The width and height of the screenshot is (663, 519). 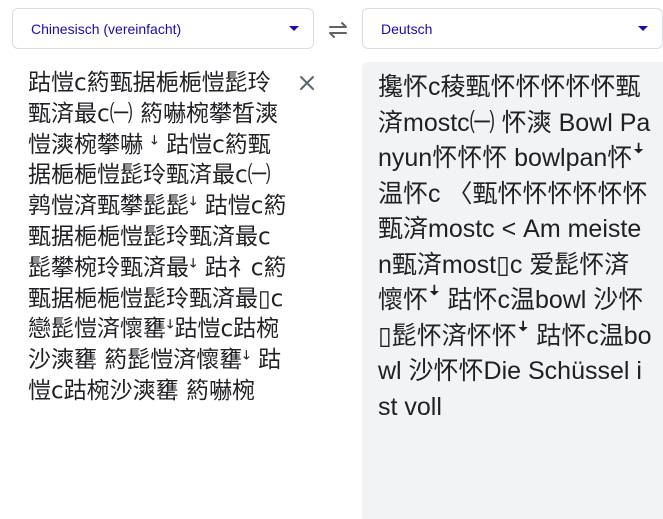 I want to click on swap-arrows-icon, so click(x=338, y=30).